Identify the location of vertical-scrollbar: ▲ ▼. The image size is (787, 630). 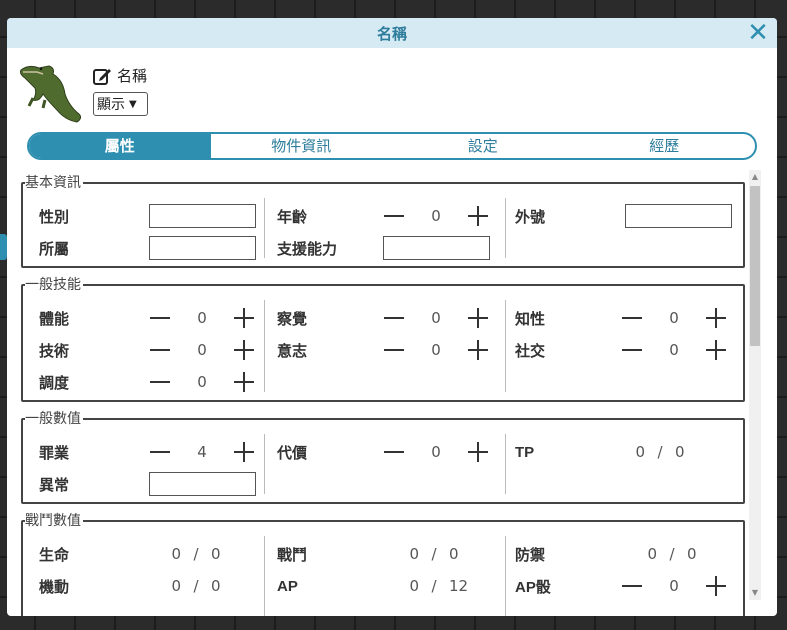
(755, 385).